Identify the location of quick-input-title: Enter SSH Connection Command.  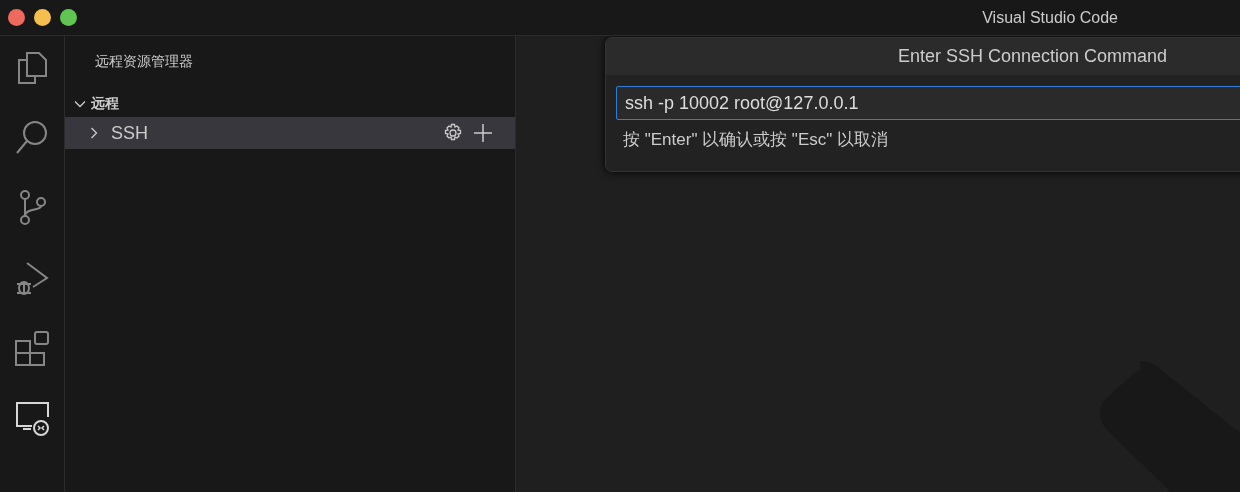
(923, 56).